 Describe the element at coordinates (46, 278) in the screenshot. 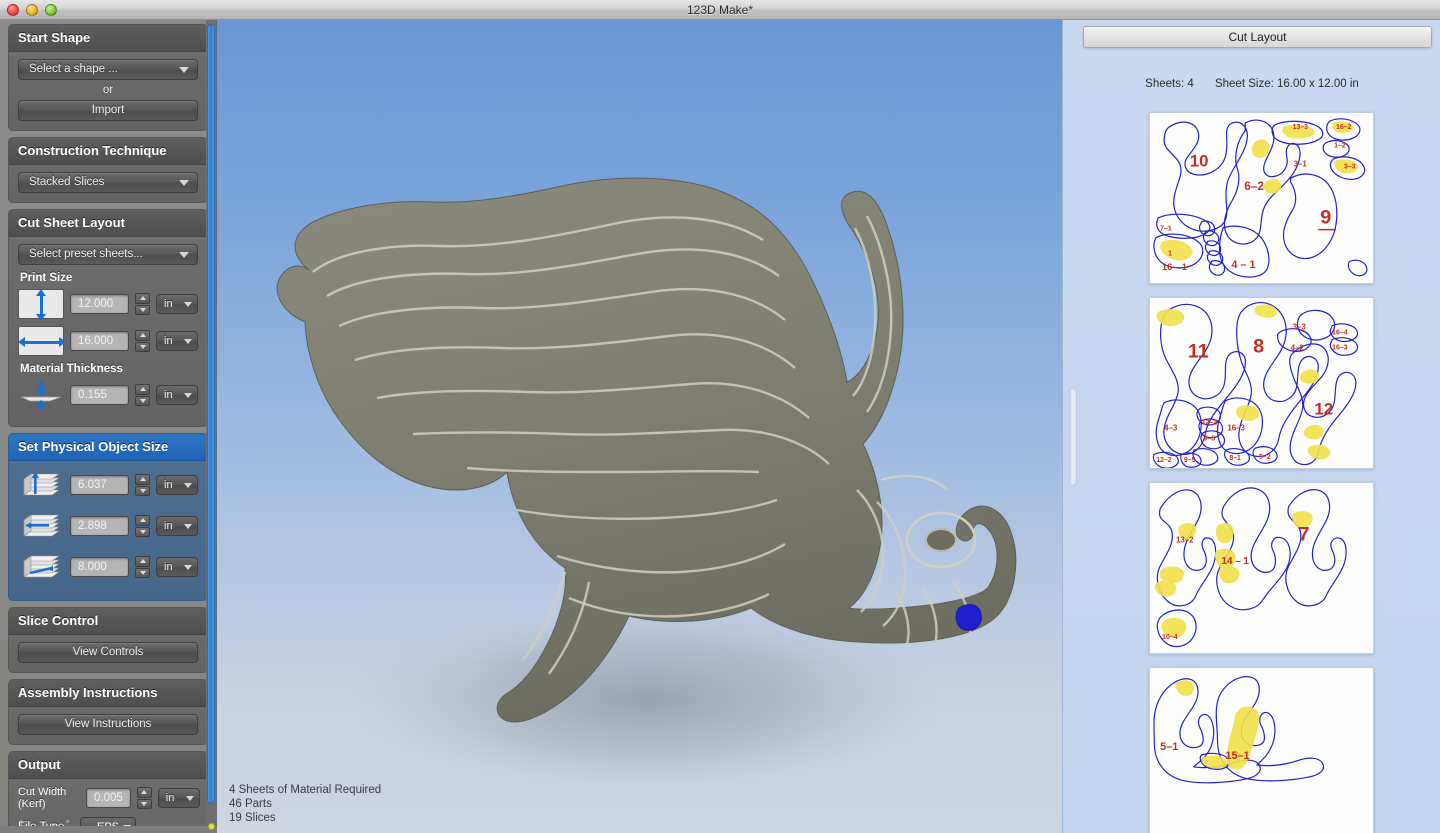

I see `print-size-label: Print Size` at that location.